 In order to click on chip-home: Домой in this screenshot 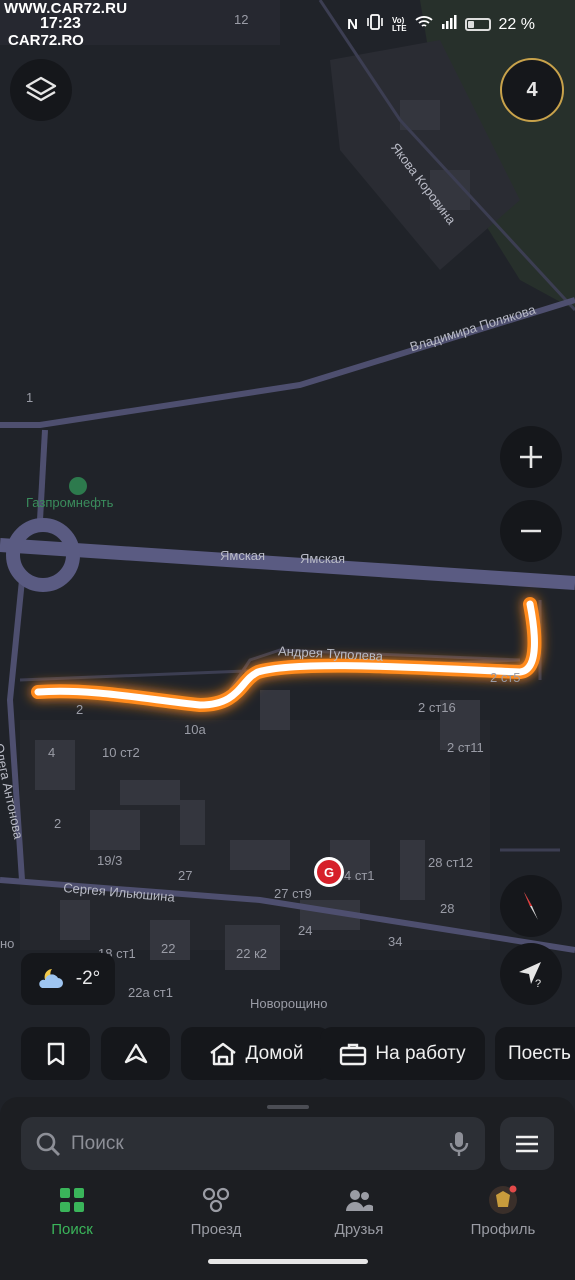, I will do `click(255, 1053)`.